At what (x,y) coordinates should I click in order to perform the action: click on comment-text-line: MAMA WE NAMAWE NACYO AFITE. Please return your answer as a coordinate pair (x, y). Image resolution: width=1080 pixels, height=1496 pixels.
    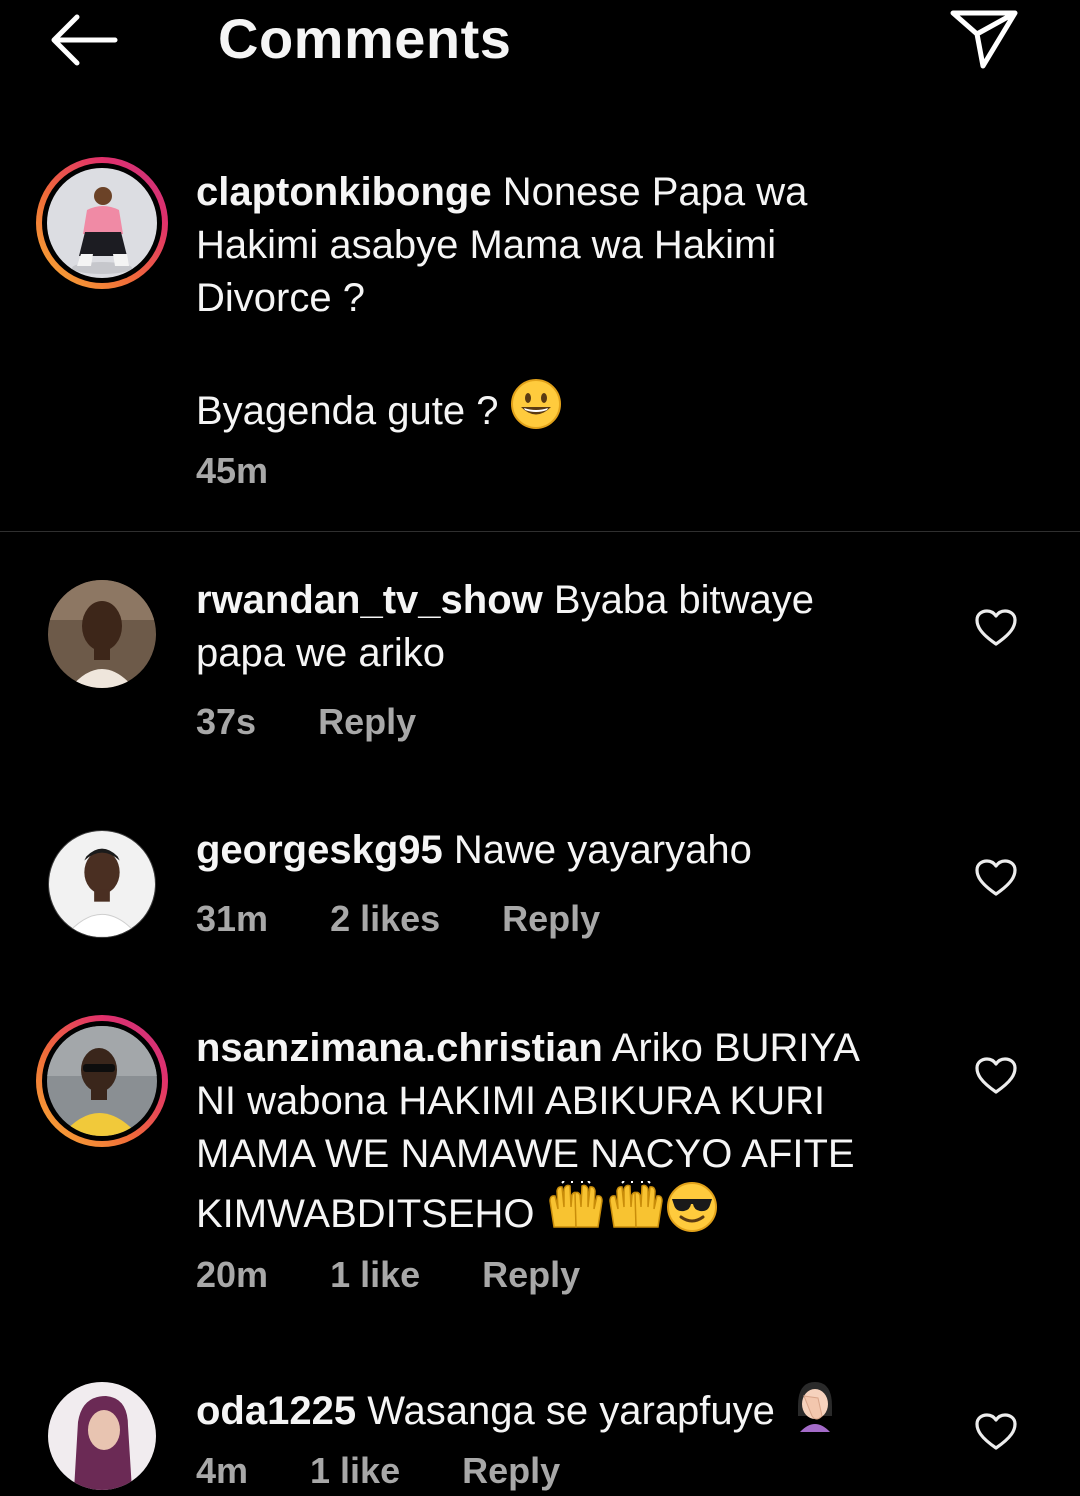
    Looking at the image, I should click on (525, 1154).